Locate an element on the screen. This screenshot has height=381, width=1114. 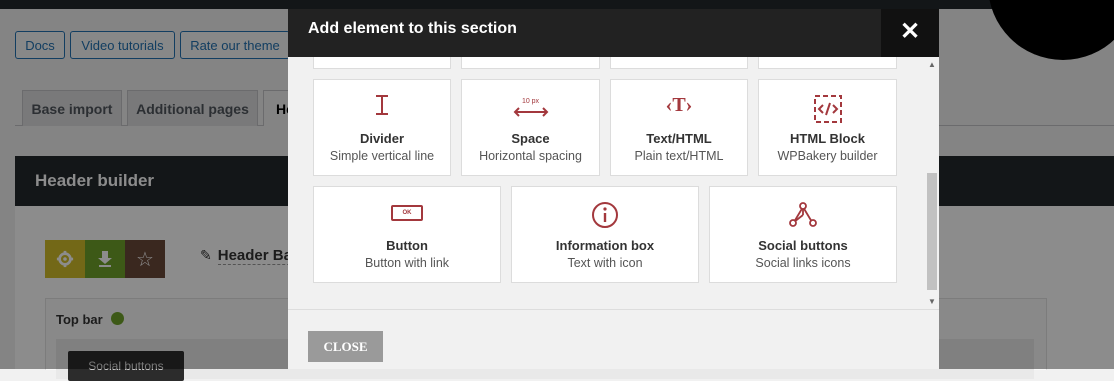
element-card-button: OK Button Button with link is located at coordinates (407, 234).